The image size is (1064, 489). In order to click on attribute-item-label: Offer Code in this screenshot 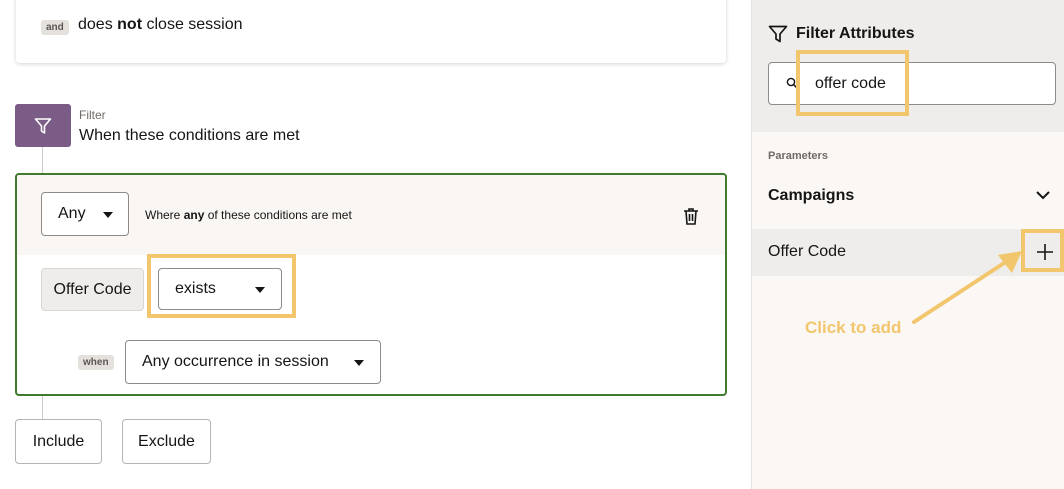, I will do `click(807, 251)`.